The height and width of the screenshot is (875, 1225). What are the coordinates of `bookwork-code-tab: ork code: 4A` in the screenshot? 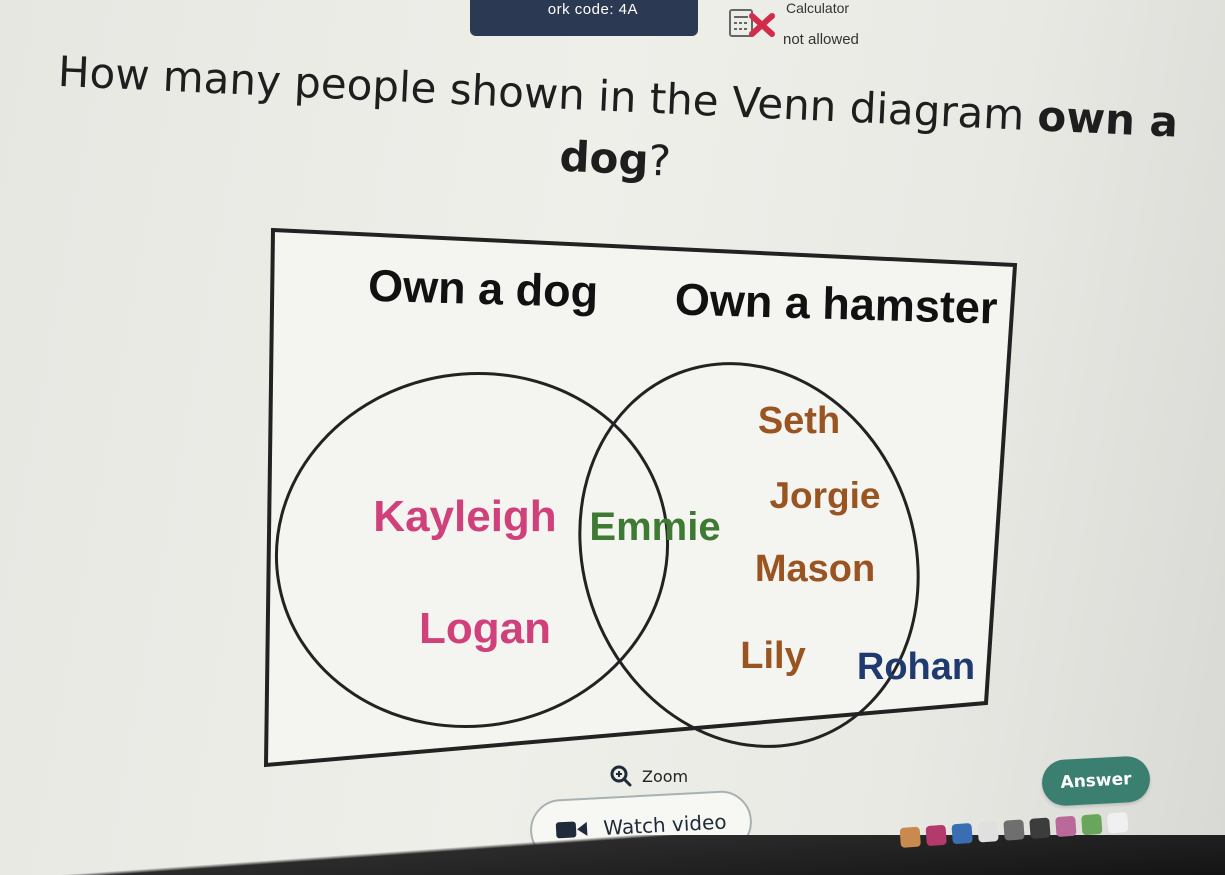 It's located at (584, 18).